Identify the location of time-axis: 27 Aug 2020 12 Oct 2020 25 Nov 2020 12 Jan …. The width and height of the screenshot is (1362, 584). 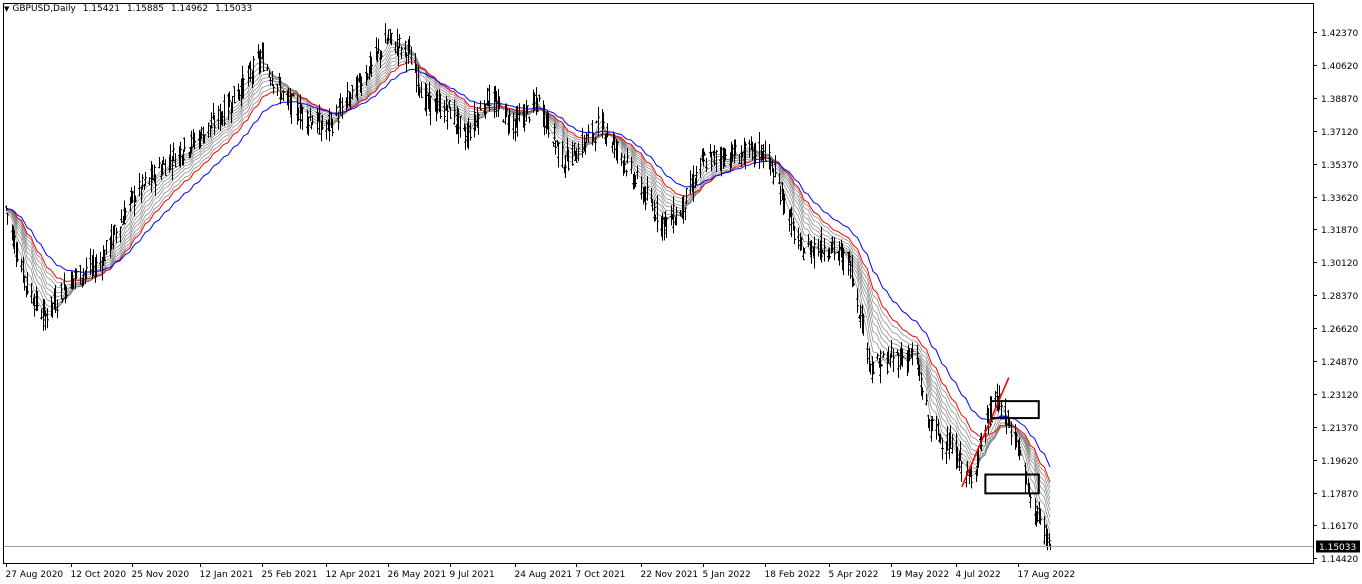
(541, 571).